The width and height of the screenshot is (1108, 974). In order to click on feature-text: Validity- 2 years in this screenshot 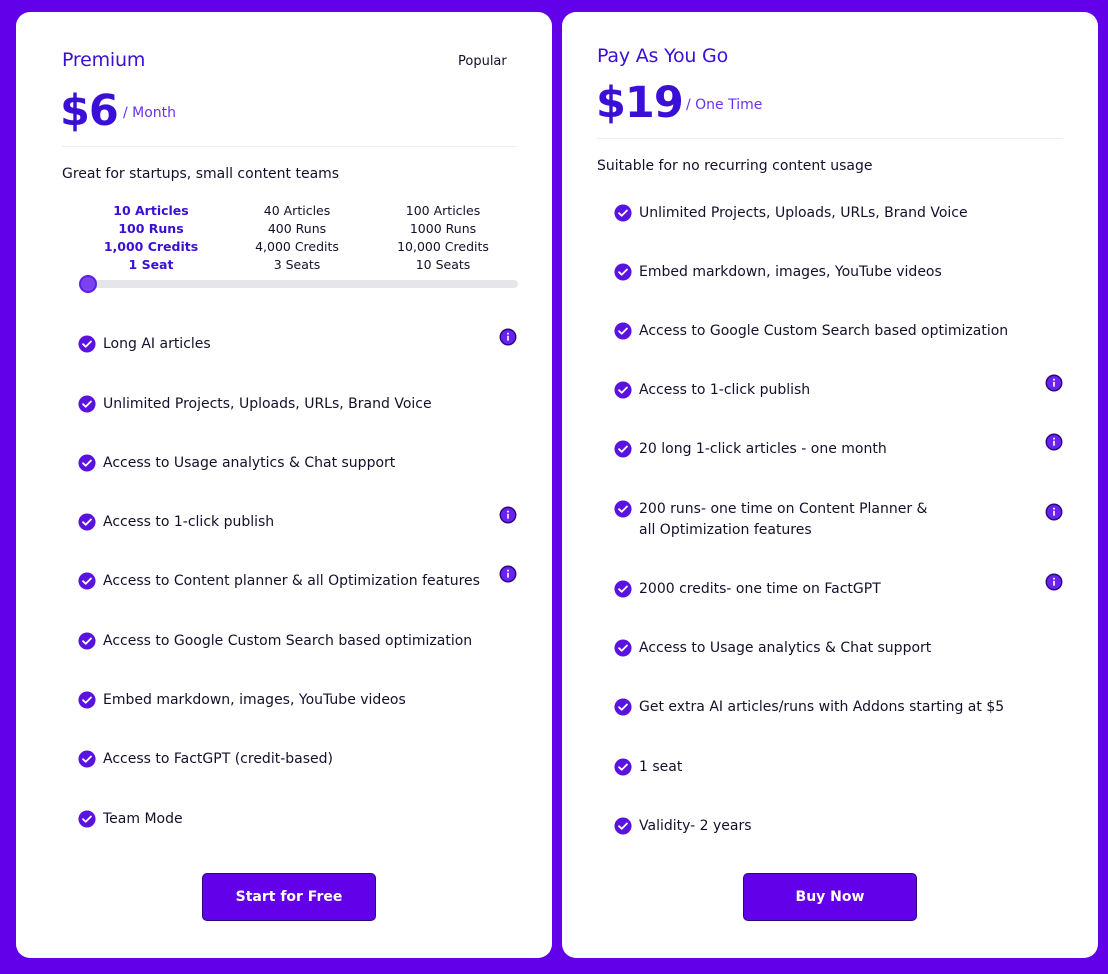, I will do `click(695, 826)`.